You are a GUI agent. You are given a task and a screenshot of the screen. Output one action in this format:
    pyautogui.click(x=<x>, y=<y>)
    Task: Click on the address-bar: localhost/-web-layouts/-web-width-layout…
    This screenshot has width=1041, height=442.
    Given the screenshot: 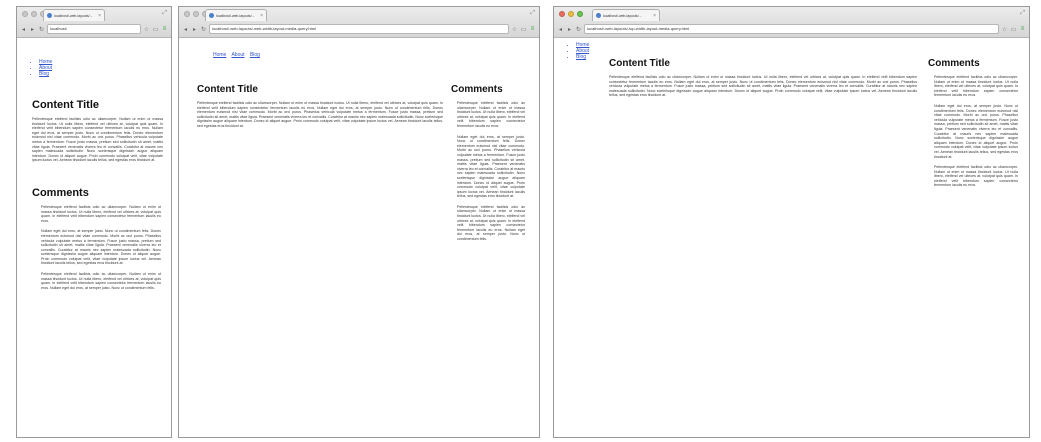 What is the action you would take?
    pyautogui.click(x=359, y=29)
    